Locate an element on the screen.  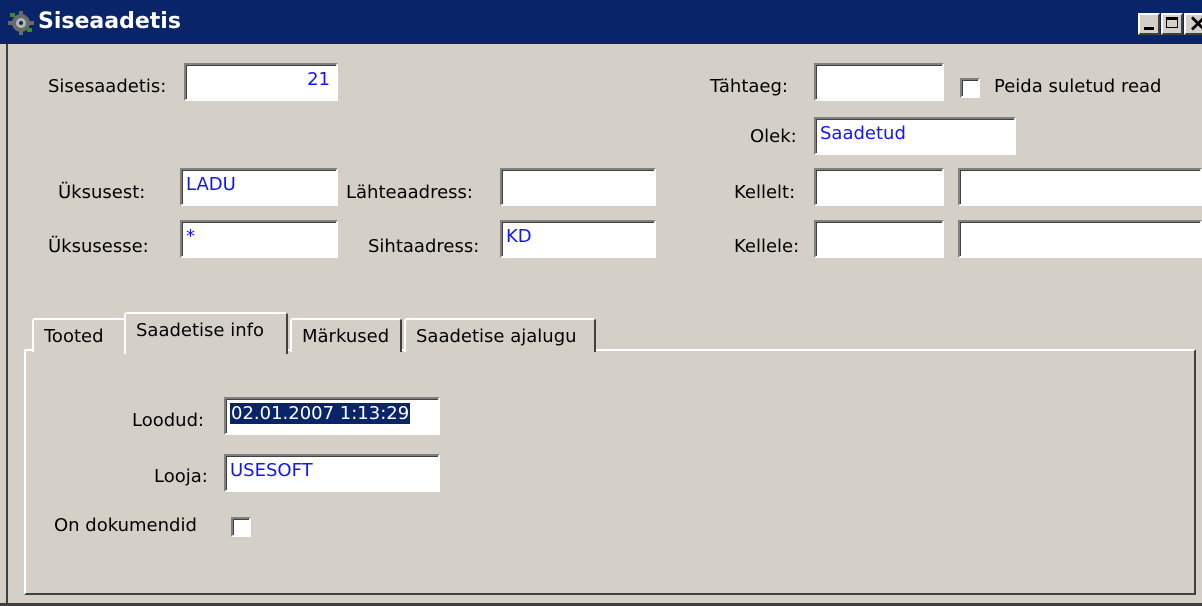
uksusest-label: Üksusest: is located at coordinates (102, 192).